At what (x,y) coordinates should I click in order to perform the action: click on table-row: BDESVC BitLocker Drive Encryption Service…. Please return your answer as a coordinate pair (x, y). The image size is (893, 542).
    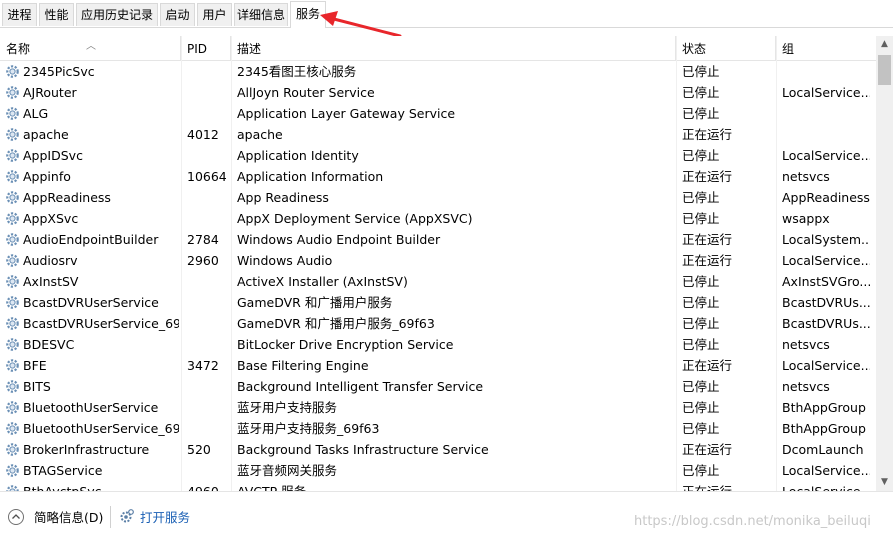
    Looking at the image, I should click on (438, 344).